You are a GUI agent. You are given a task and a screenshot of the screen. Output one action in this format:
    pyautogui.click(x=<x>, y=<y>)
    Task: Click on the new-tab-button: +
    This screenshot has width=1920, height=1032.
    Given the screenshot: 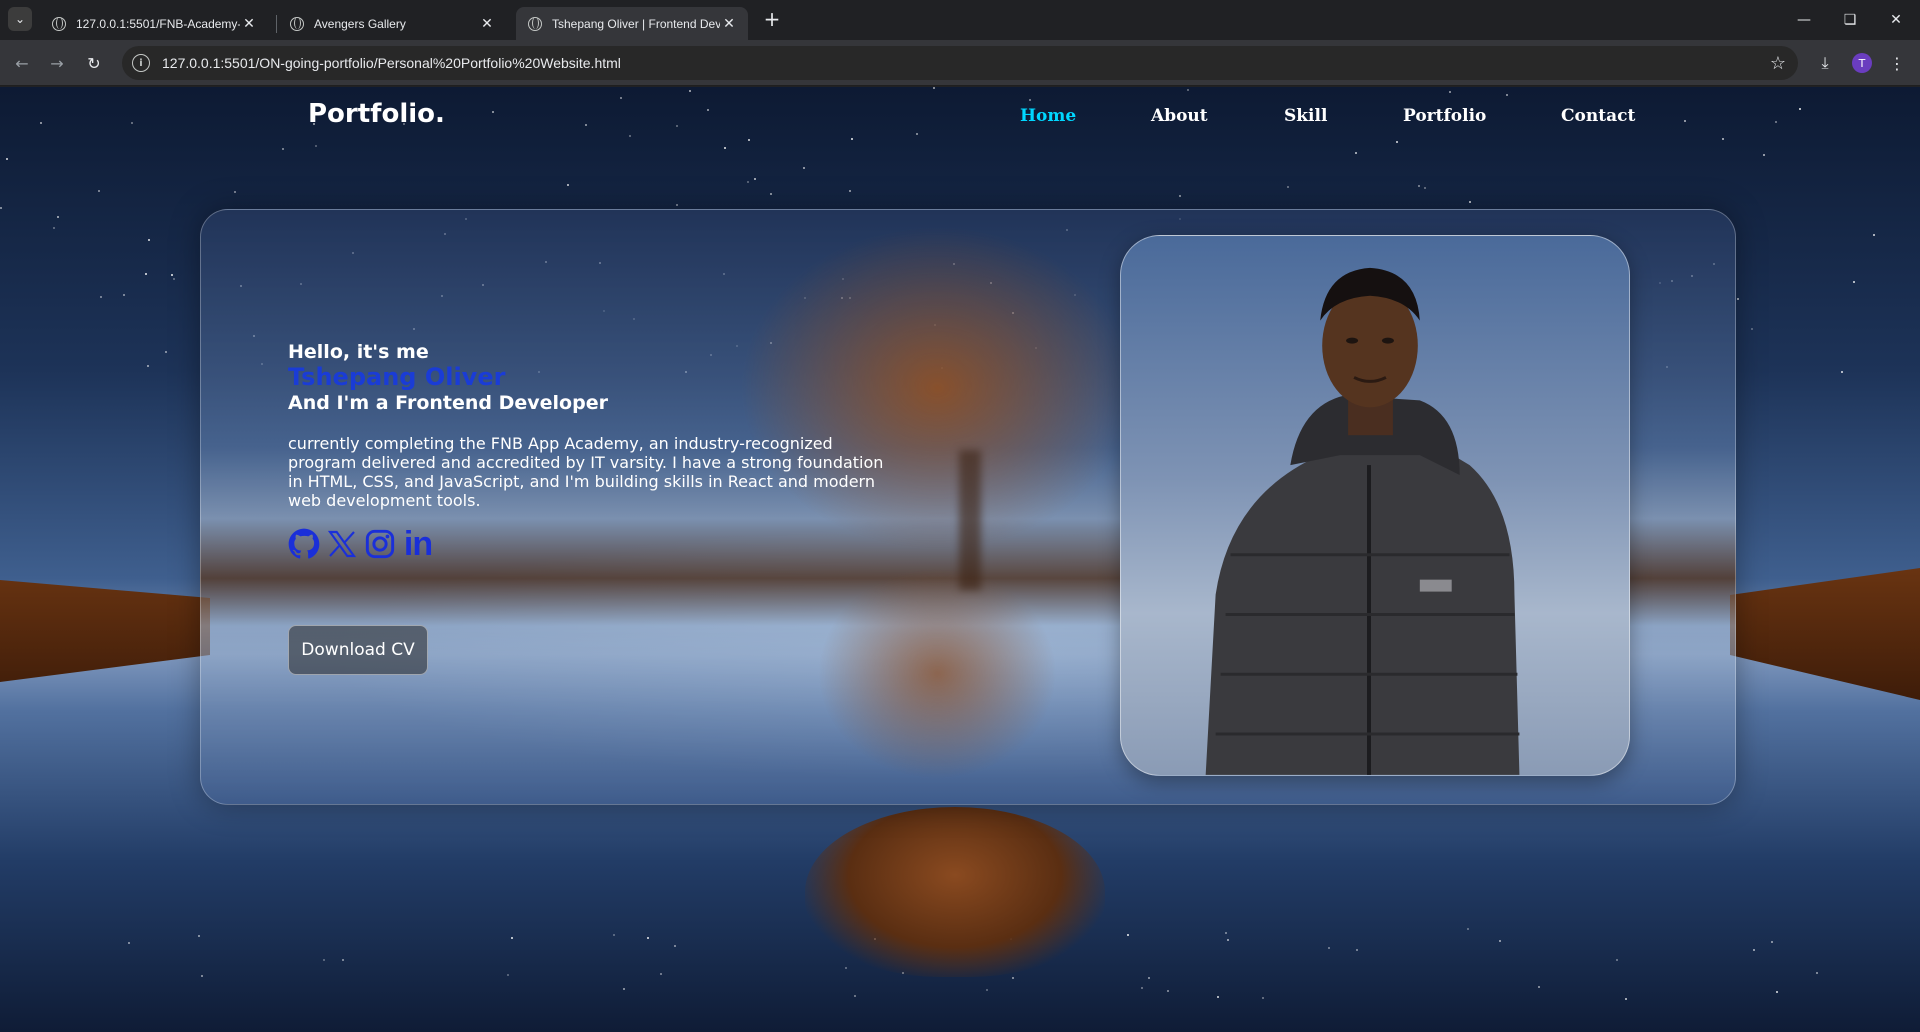 What is the action you would take?
    pyautogui.click(x=772, y=20)
    